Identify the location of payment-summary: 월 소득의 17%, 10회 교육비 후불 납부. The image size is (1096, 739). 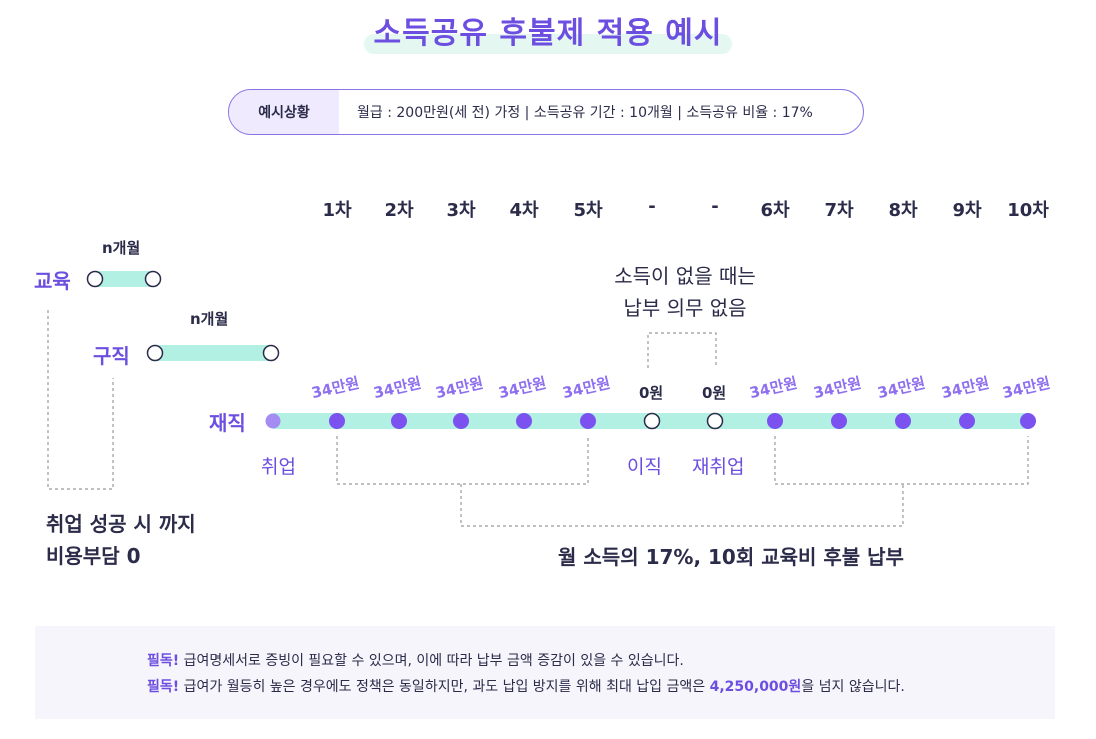
(548, 555).